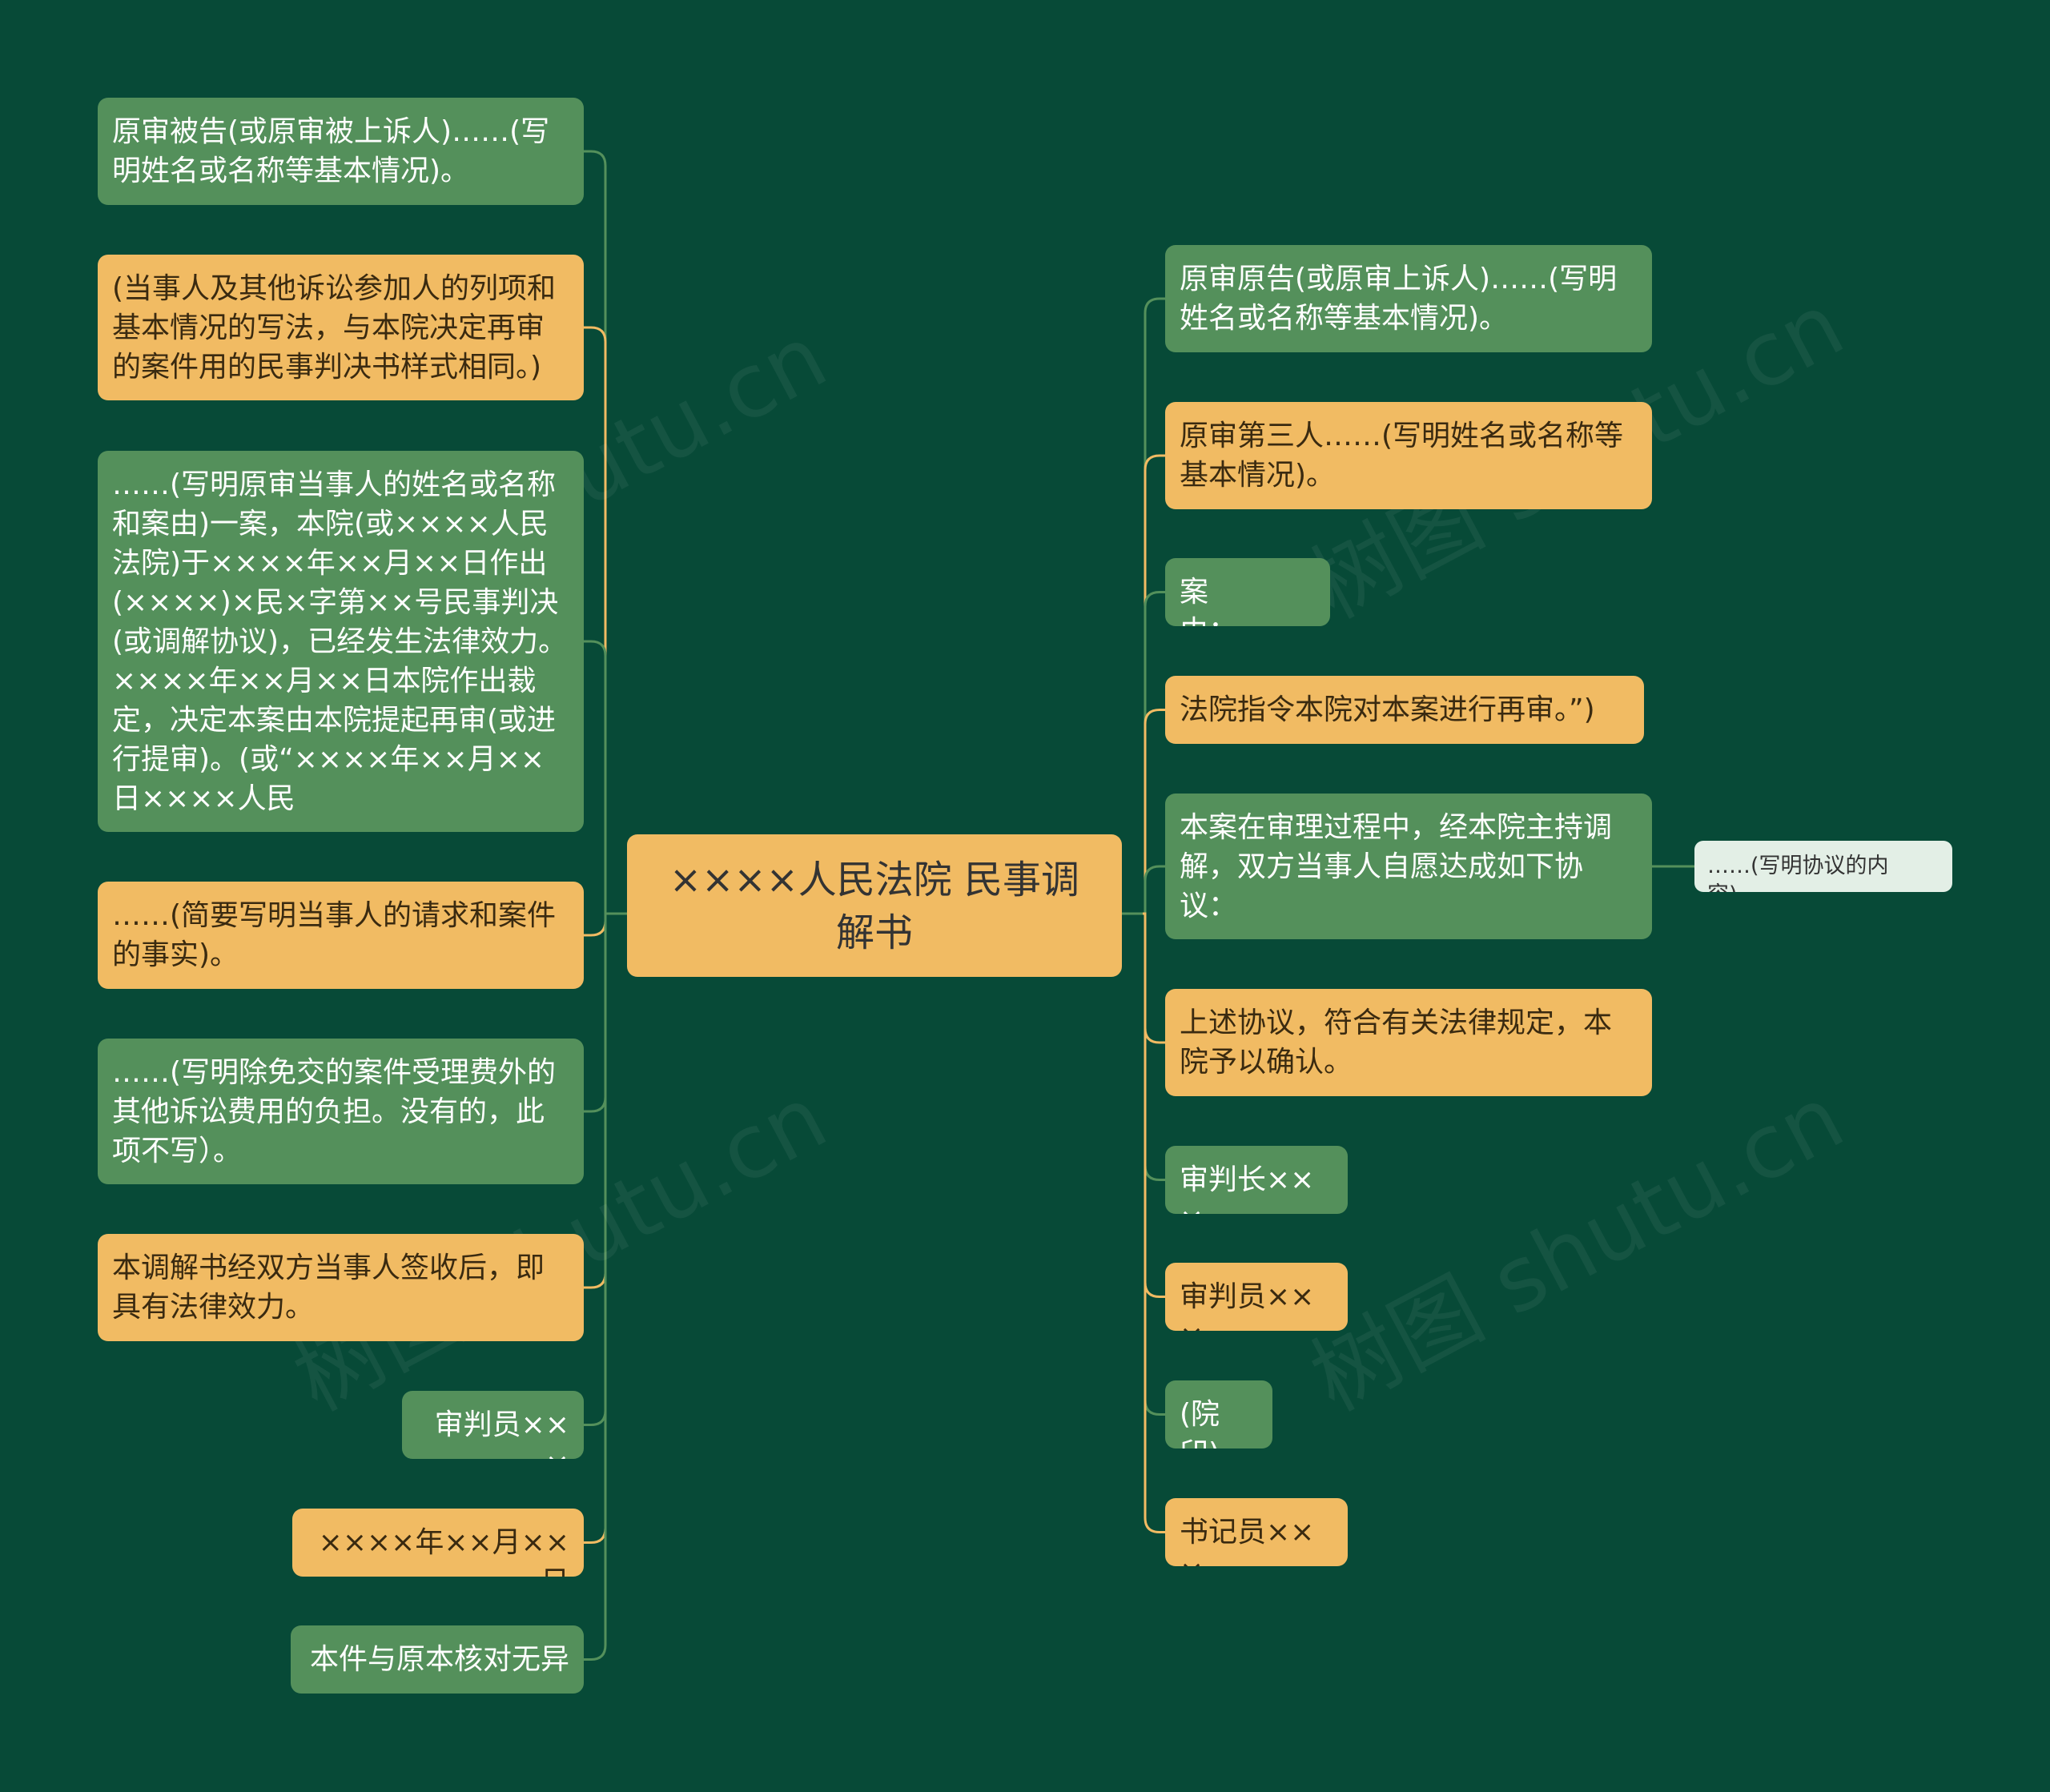  What do you see at coordinates (1408, 299) in the screenshot?
I see `right-node-plaintiff: 原审原告(或原审上诉人)……(写明姓名或名称等基本情况)。` at bounding box center [1408, 299].